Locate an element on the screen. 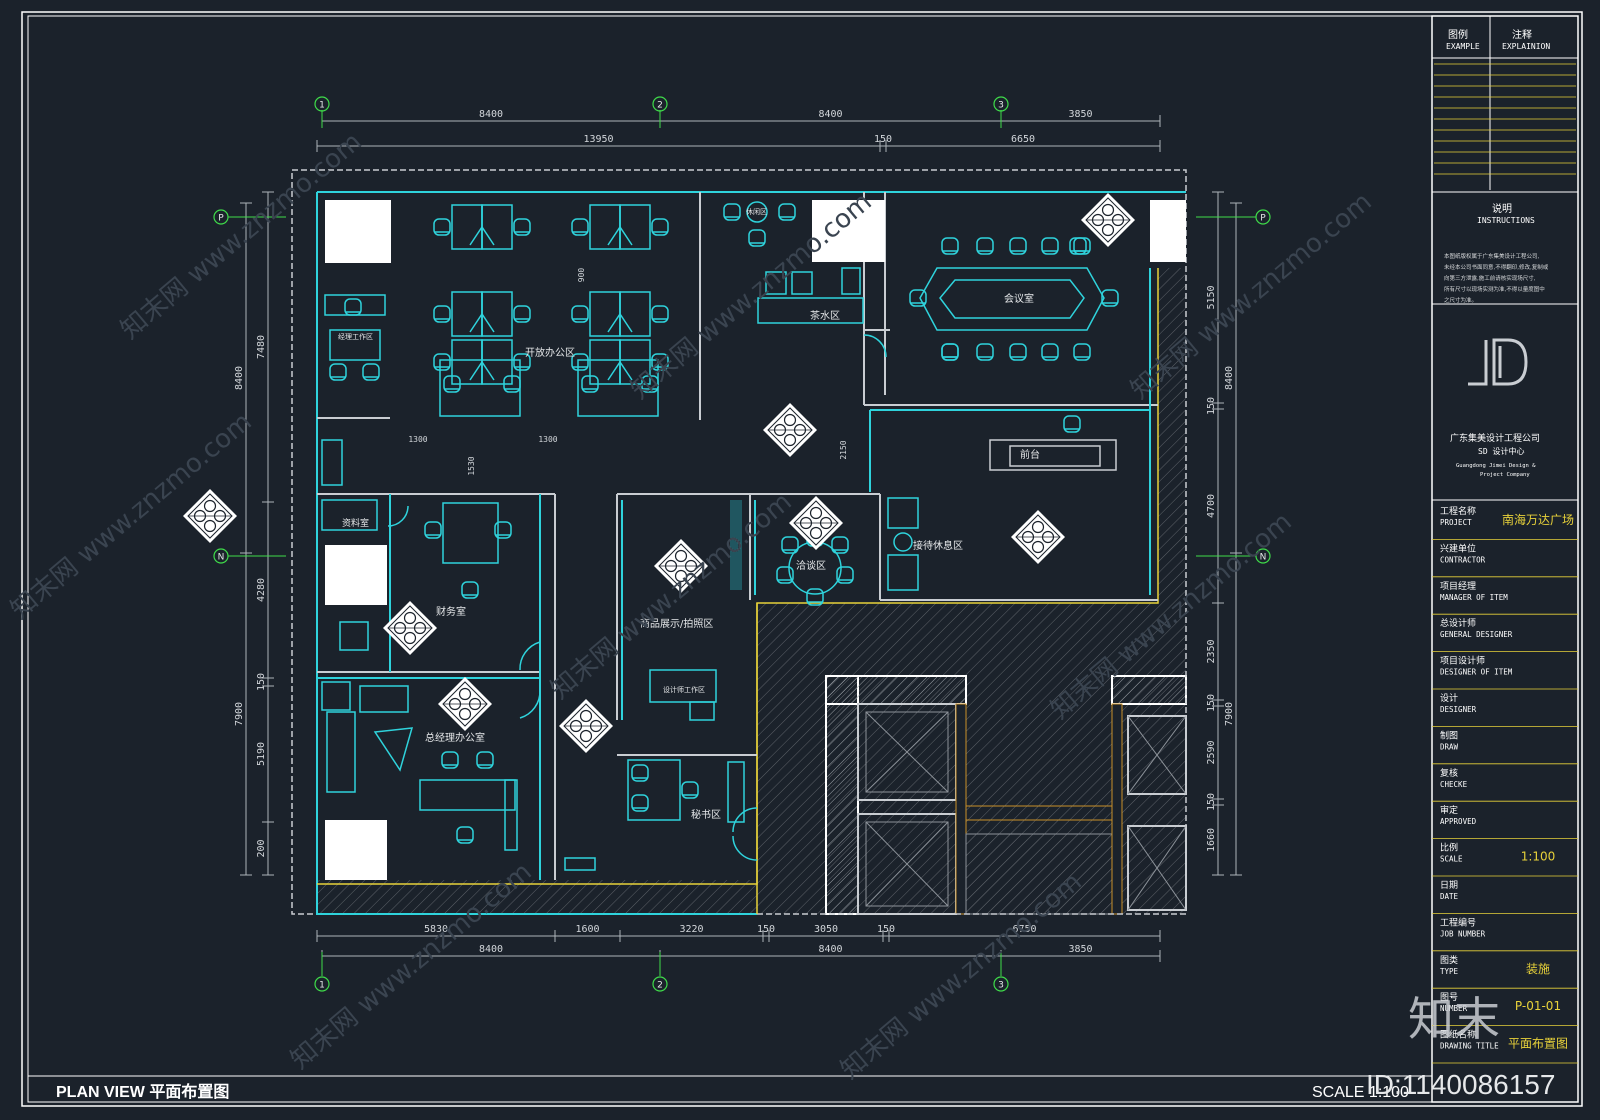 This screenshot has height=1120, width=1600. dimension-label: 3850 is located at coordinates (1080, 114).